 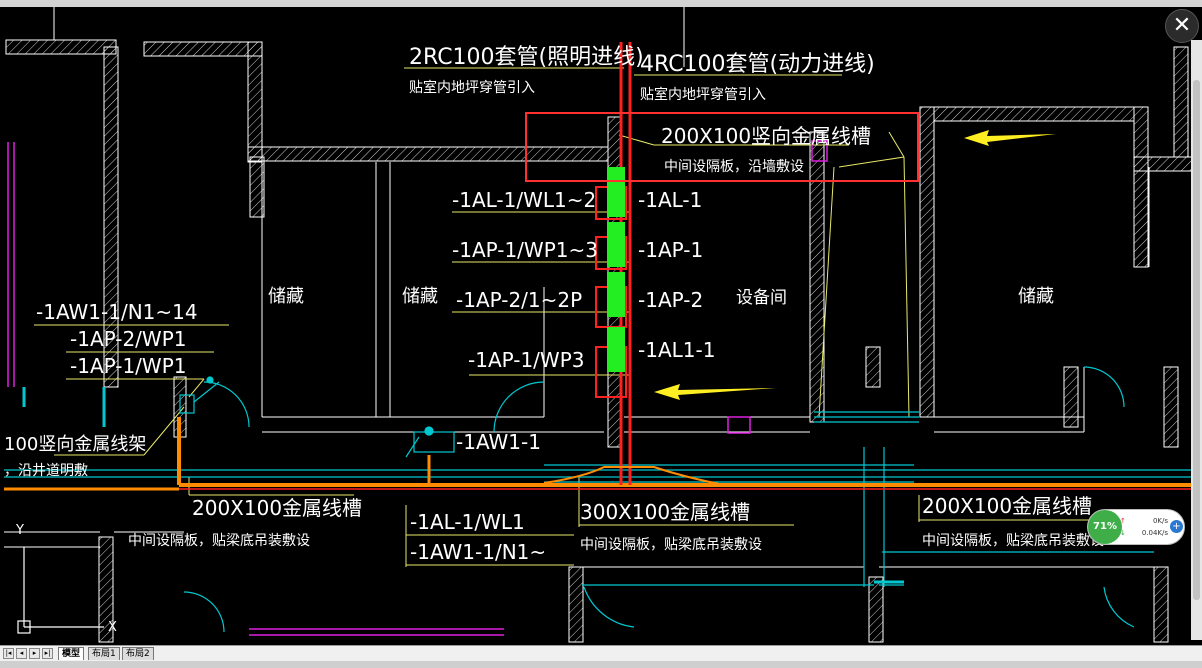 What do you see at coordinates (467, 522) in the screenshot?
I see `label-bottom-al1: -1AL-1/WL1` at bounding box center [467, 522].